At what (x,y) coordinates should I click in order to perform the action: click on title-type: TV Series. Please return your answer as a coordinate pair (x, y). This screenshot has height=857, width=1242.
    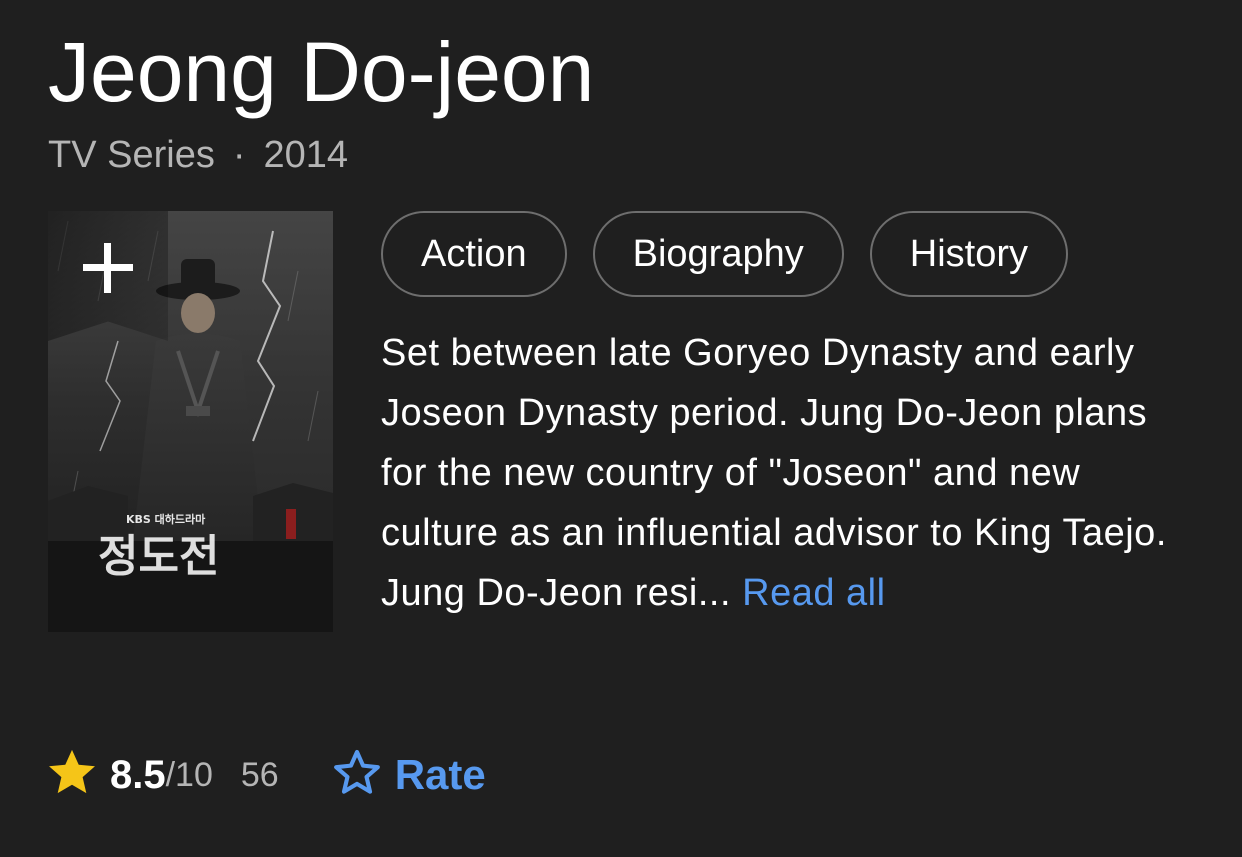
    Looking at the image, I should click on (131, 155).